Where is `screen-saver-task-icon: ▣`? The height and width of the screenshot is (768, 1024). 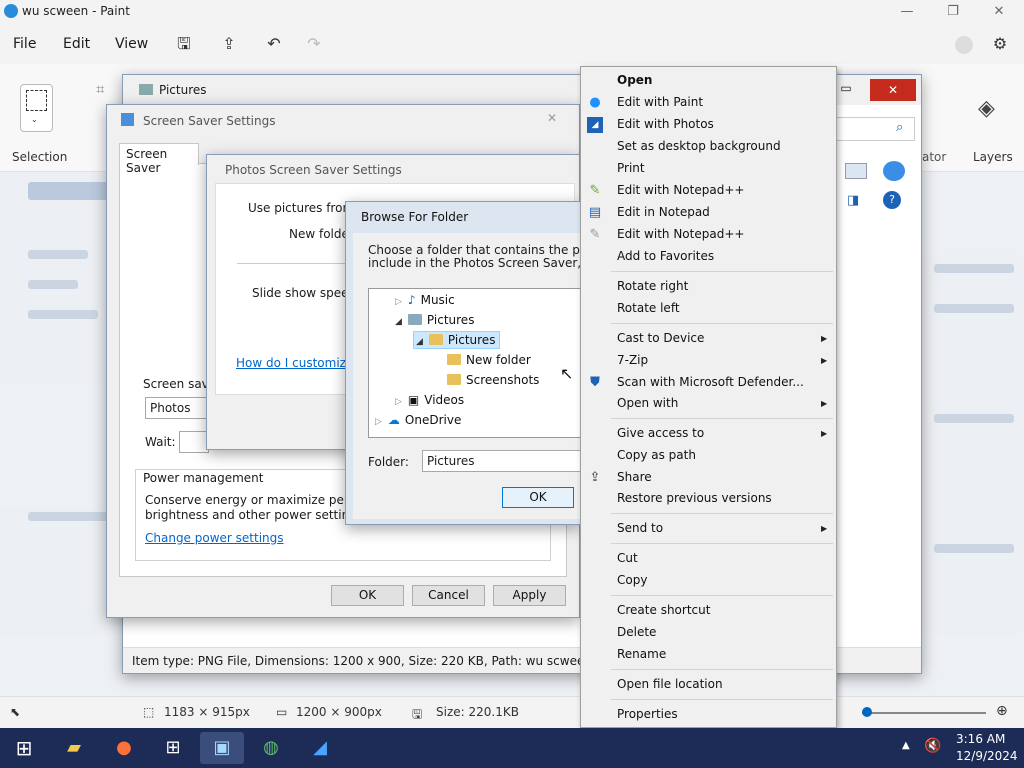 screen-saver-task-icon: ▣ is located at coordinates (222, 748).